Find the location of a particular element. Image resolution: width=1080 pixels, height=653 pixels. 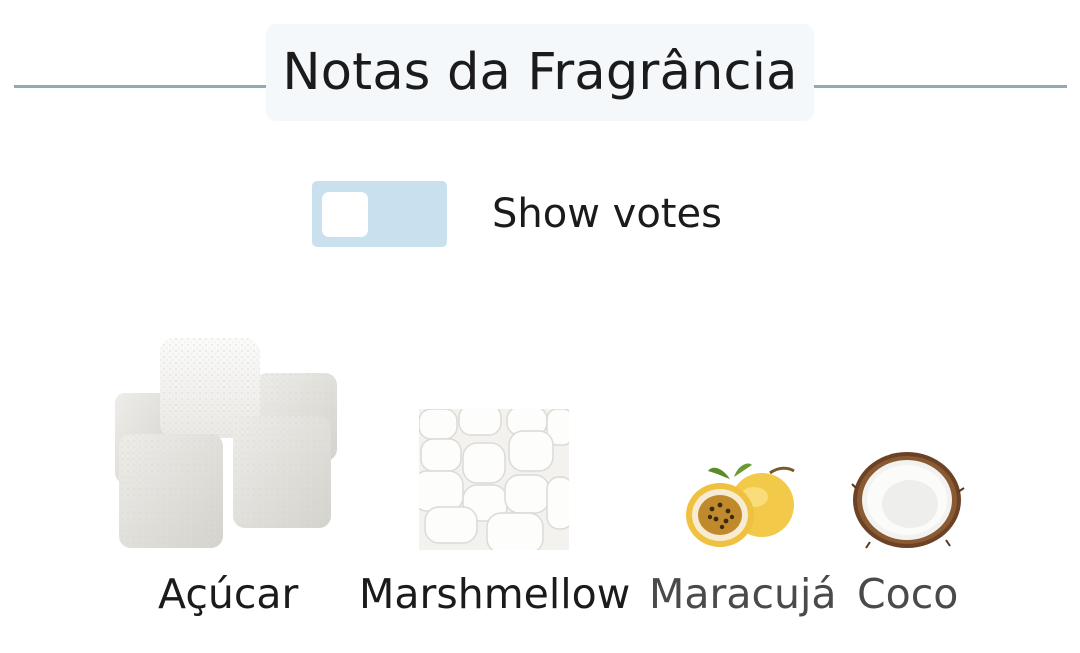

sugar-cubes-image is located at coordinates (227, 444).